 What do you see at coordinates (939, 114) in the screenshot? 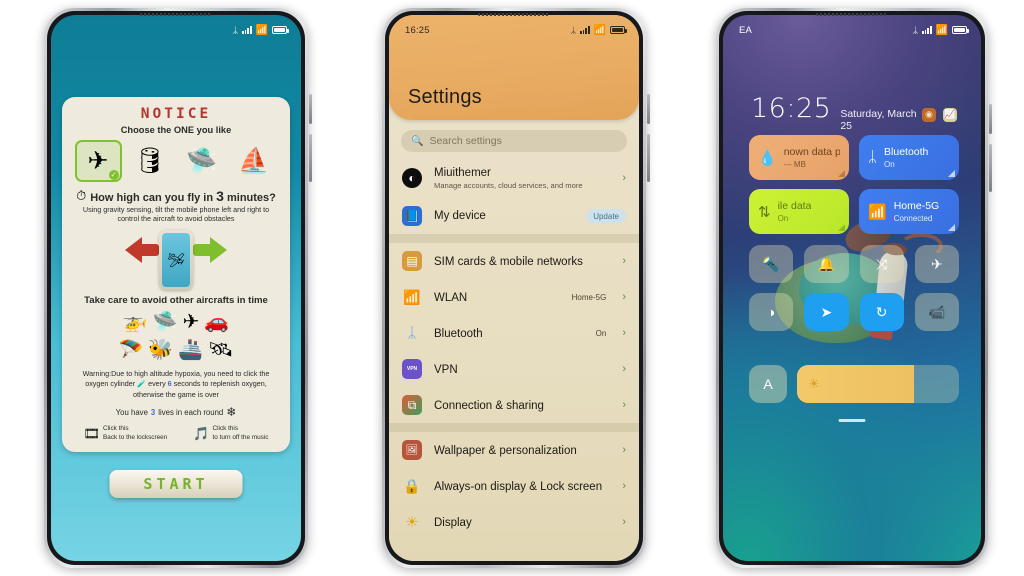
I see `shortcut-icons: ◉ 📈` at bounding box center [939, 114].